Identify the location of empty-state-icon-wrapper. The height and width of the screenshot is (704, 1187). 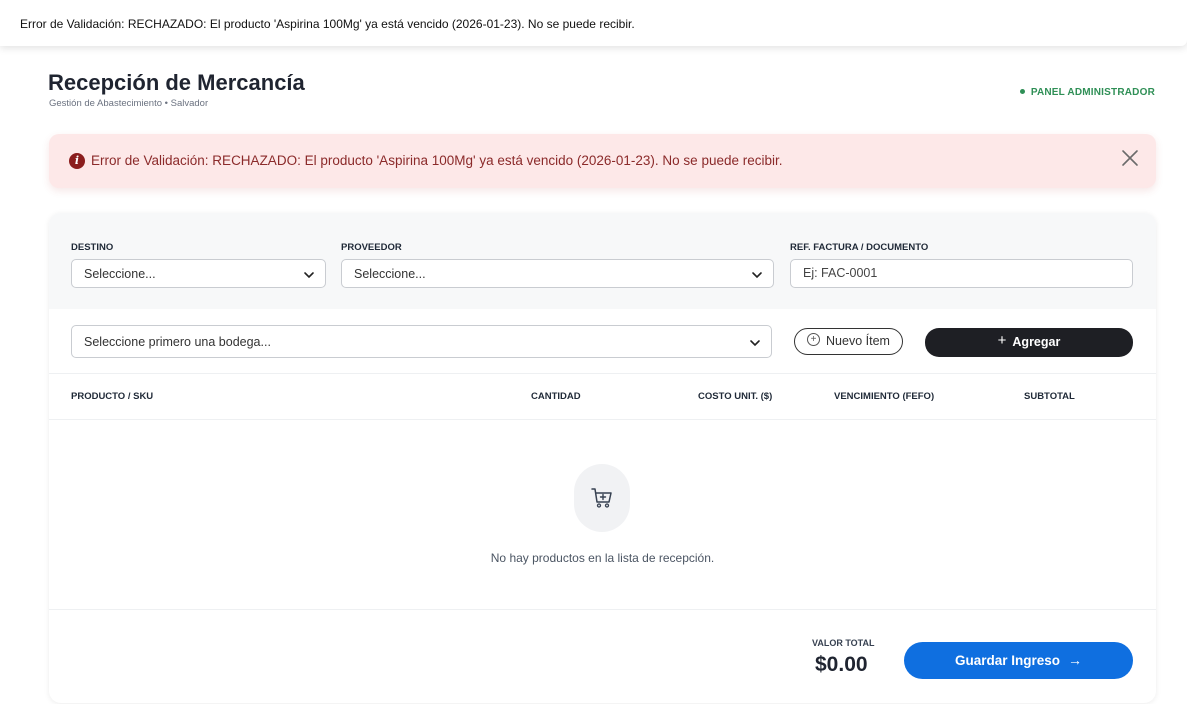
(602, 498).